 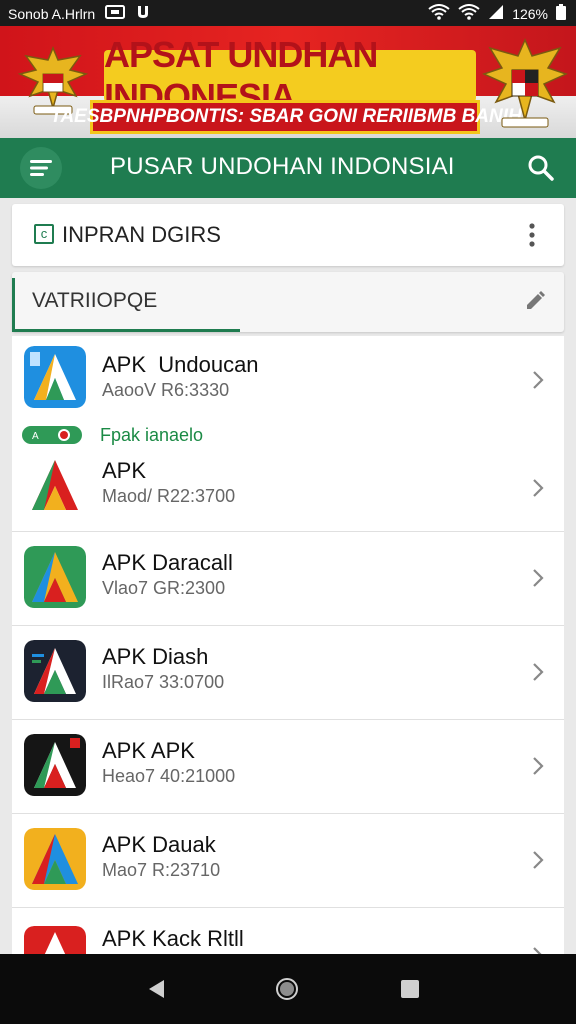 I want to click on signal-icon, so click(x=496, y=13).